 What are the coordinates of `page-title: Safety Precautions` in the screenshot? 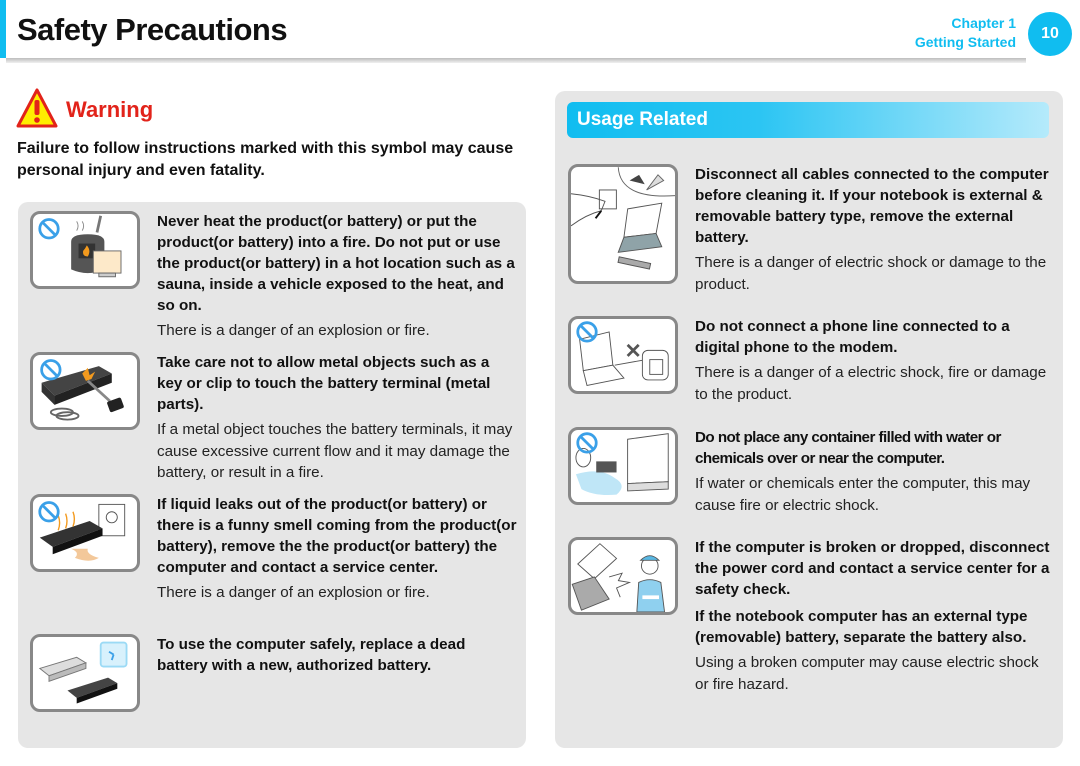 It's located at (152, 29).